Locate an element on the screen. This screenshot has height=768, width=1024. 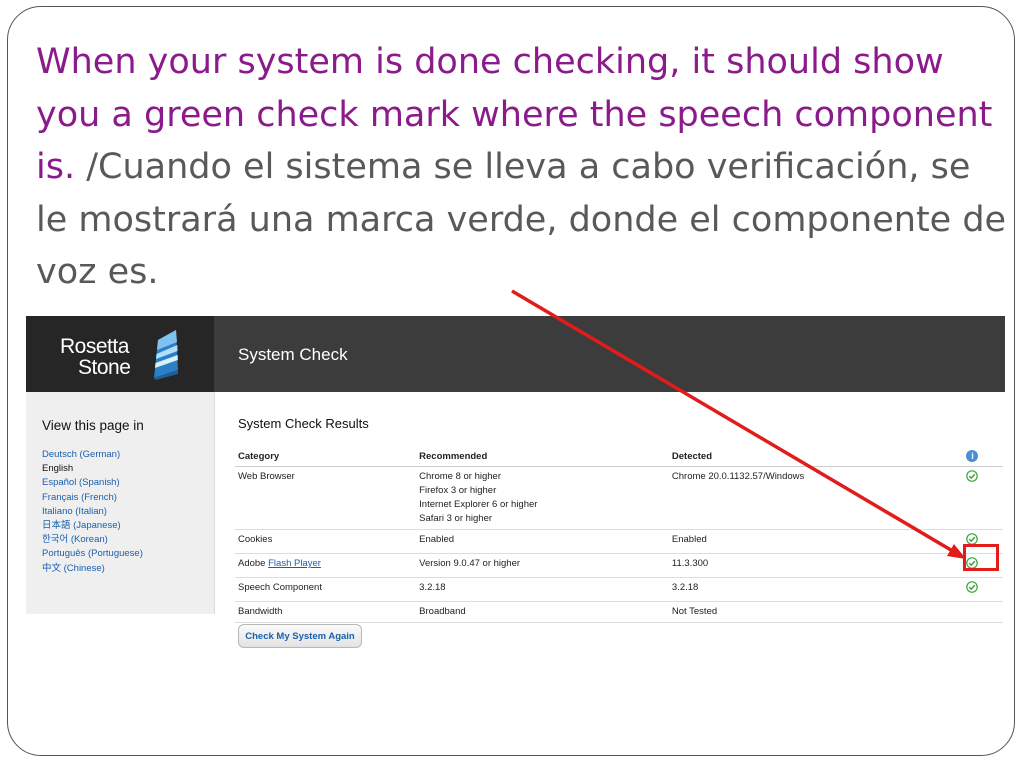
column-header-category: Category is located at coordinates (326, 456).